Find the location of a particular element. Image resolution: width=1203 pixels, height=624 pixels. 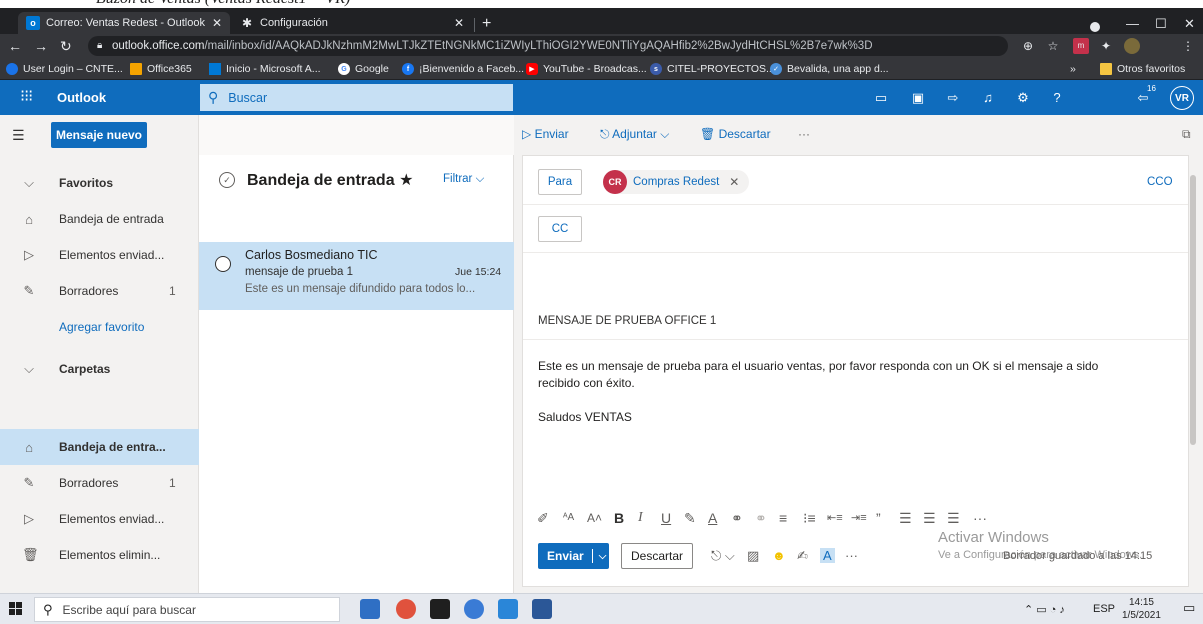

toolbar-send-button: ▷ Enviar is located at coordinates (545, 134).